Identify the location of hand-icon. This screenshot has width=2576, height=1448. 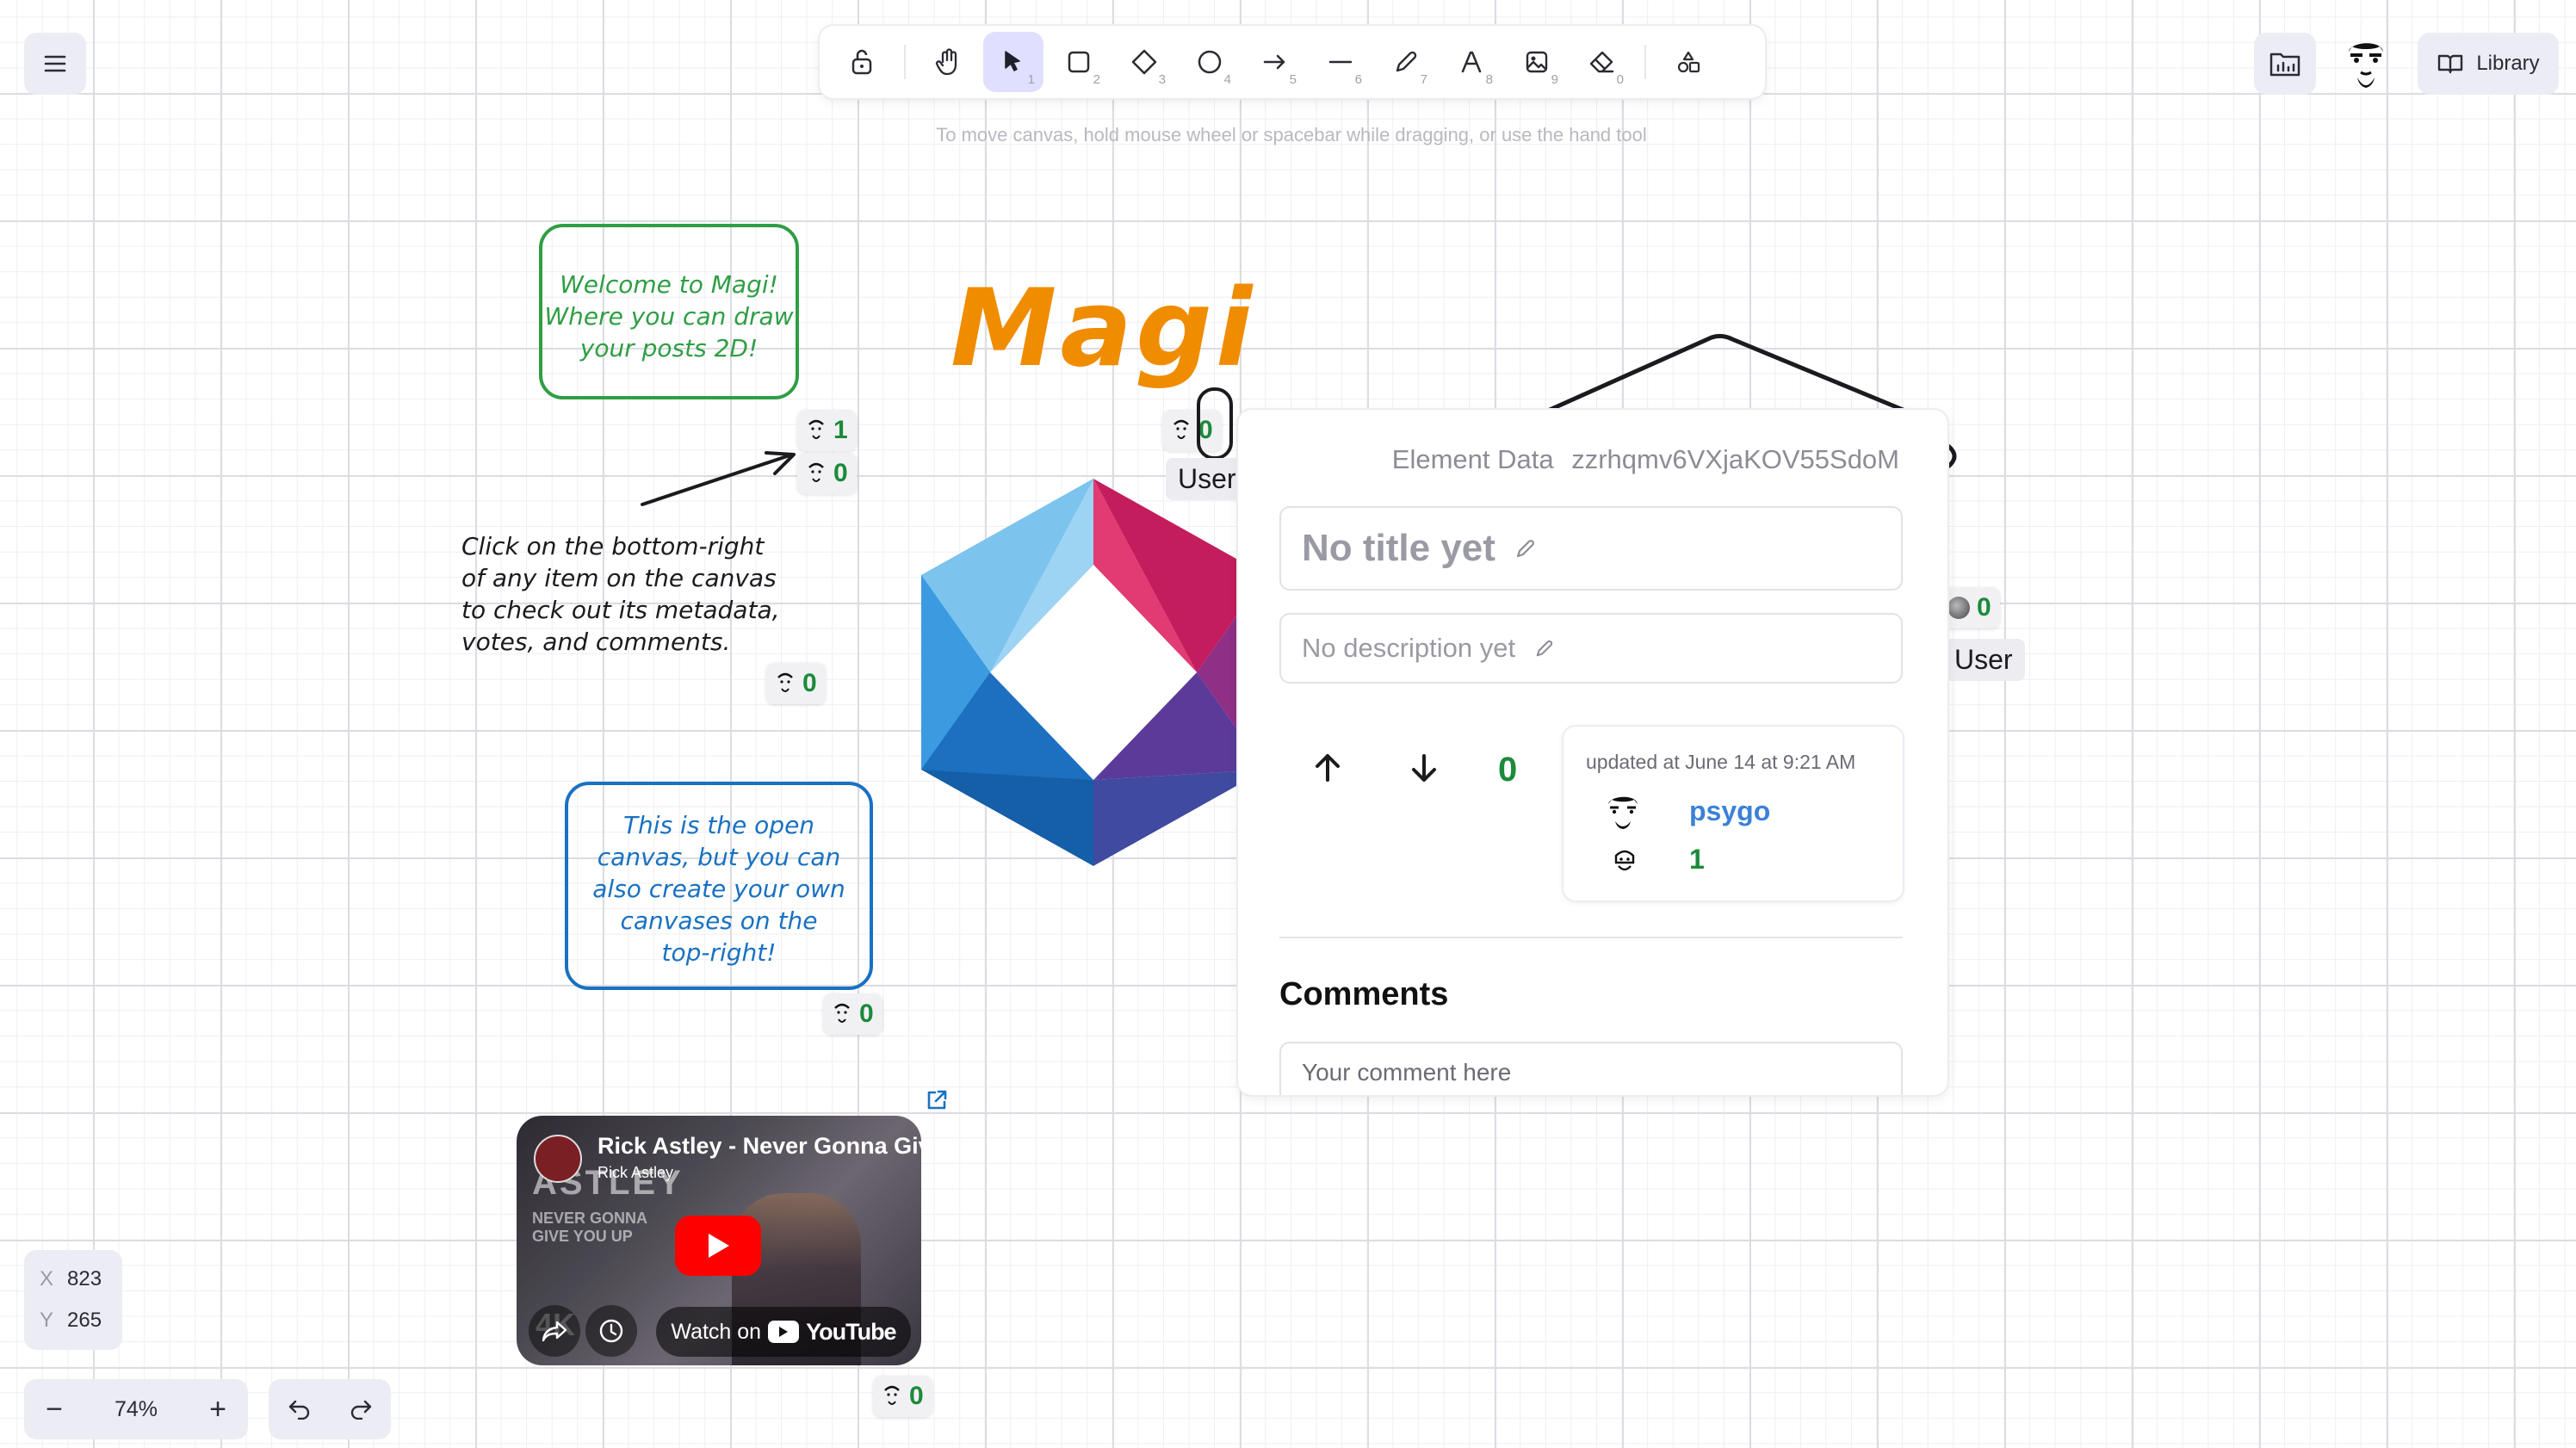
(946, 62).